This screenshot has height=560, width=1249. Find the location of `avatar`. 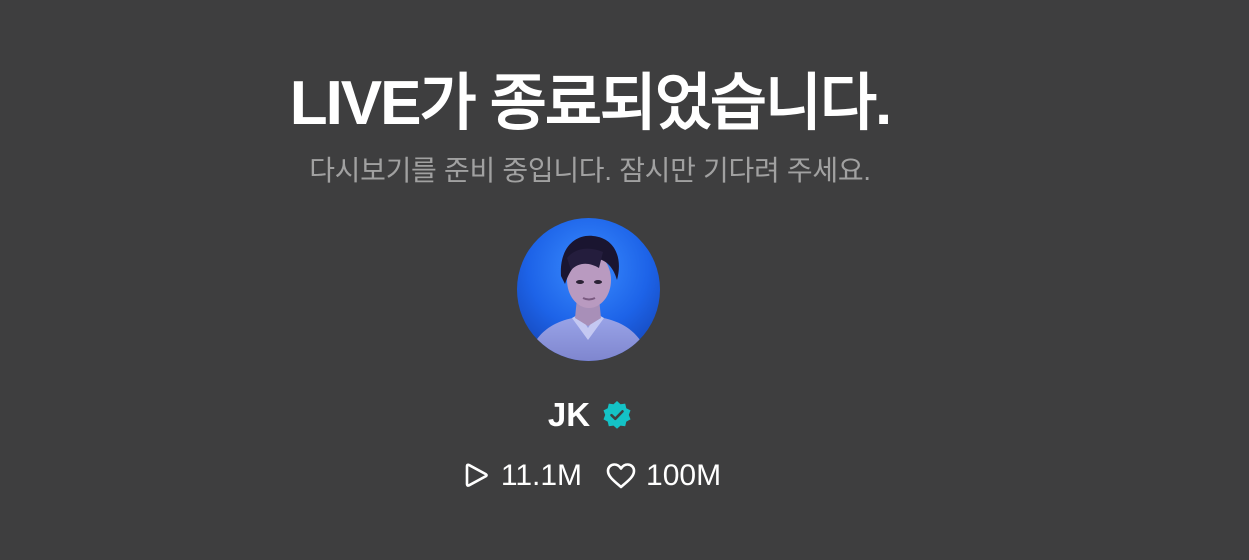

avatar is located at coordinates (588, 289).